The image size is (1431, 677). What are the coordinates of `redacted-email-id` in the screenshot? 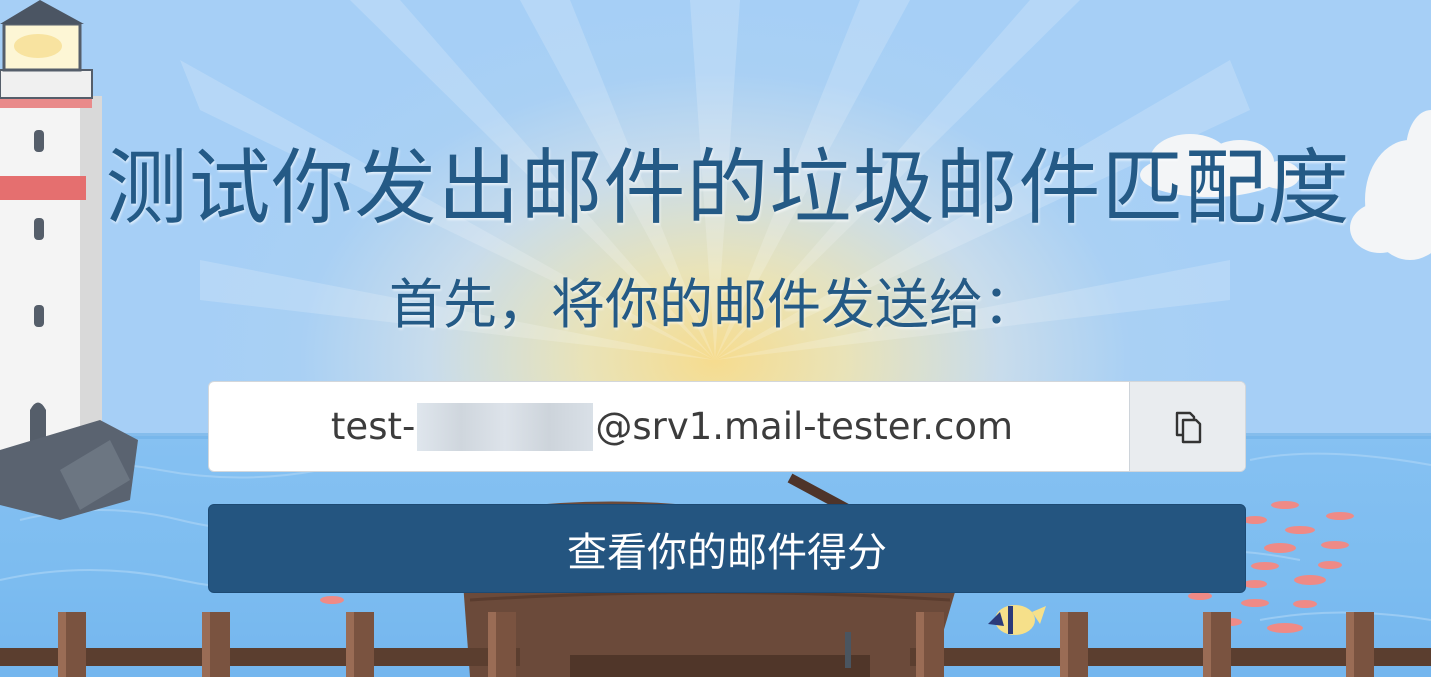 It's located at (505, 426).